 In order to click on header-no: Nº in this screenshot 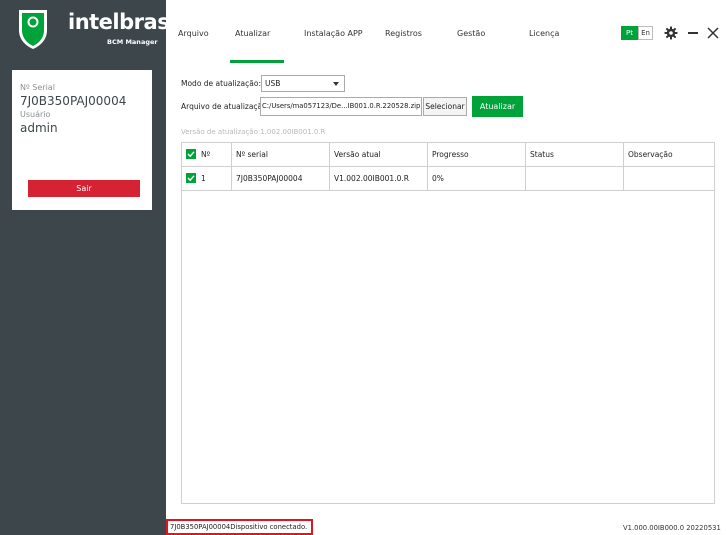, I will do `click(206, 154)`.